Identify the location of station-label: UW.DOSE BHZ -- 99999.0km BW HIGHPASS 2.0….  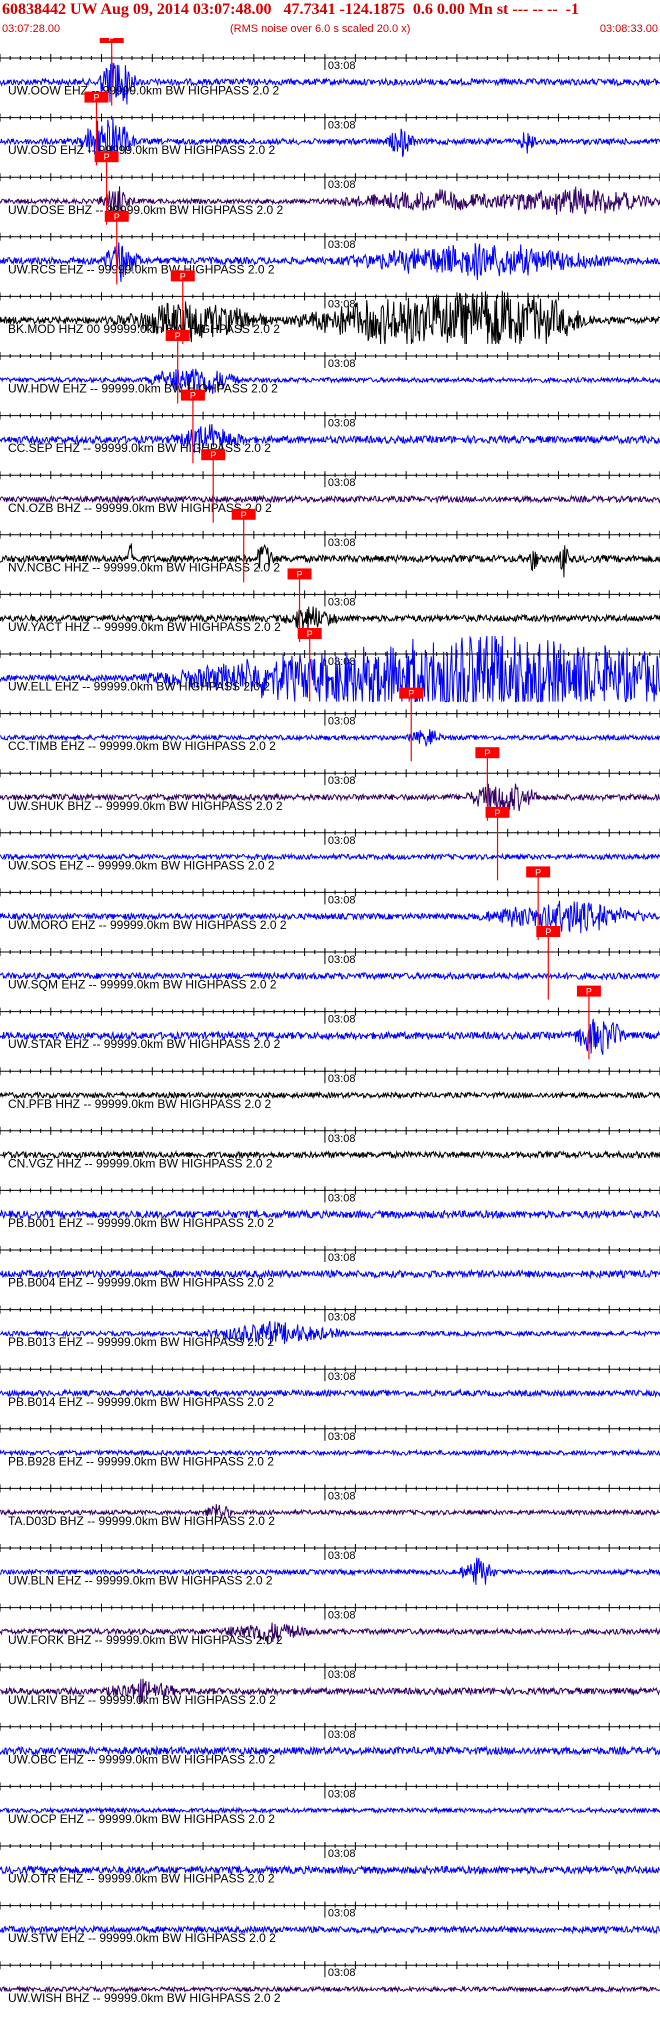
(146, 210).